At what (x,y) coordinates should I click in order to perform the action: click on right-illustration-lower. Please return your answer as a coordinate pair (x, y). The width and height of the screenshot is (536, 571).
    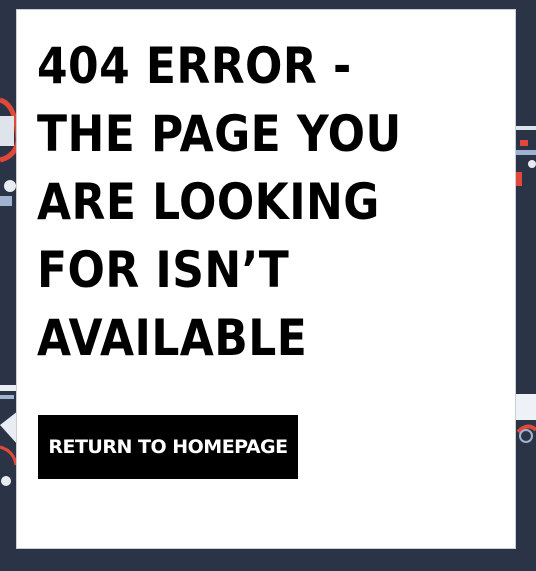
    Looking at the image, I should click on (526, 418).